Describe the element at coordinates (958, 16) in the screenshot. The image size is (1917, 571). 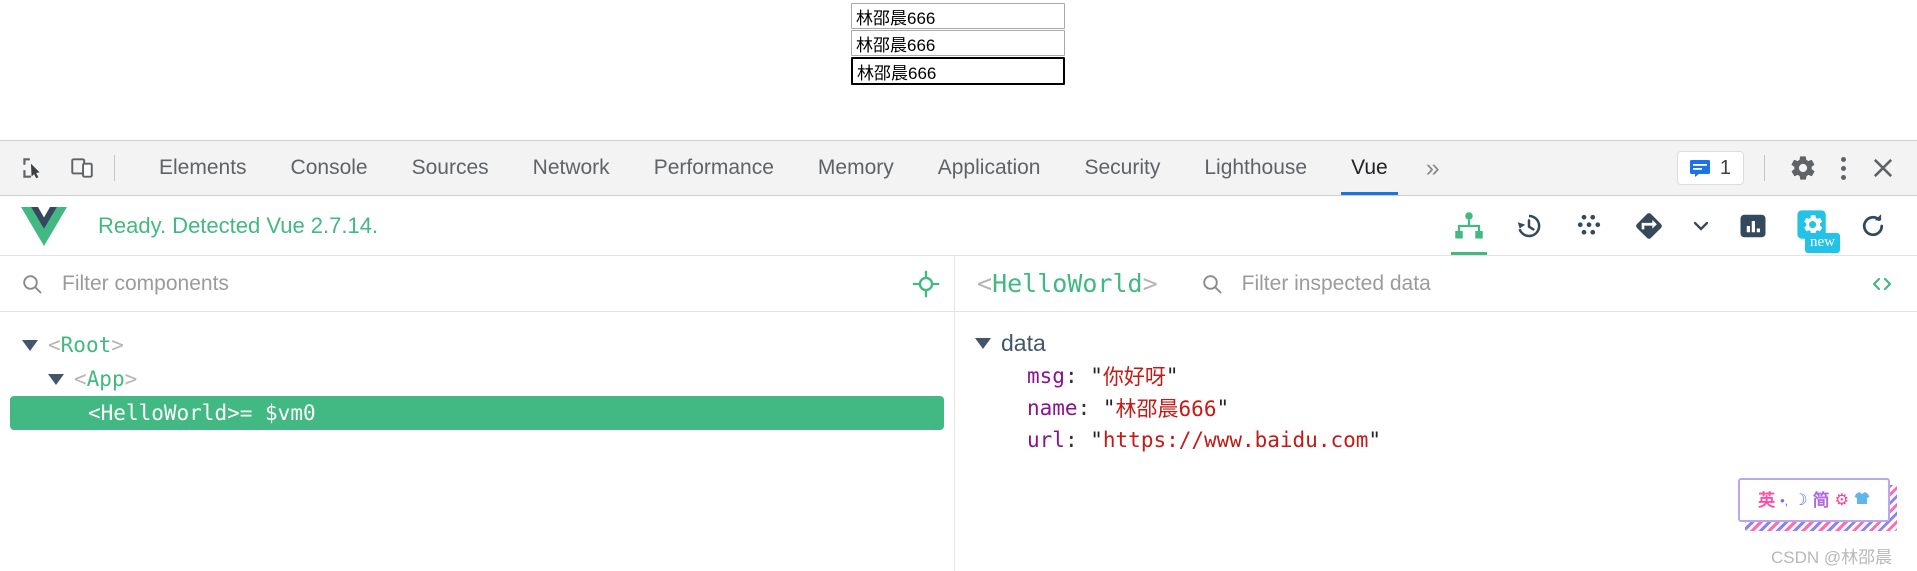
I see `input-one` at that location.